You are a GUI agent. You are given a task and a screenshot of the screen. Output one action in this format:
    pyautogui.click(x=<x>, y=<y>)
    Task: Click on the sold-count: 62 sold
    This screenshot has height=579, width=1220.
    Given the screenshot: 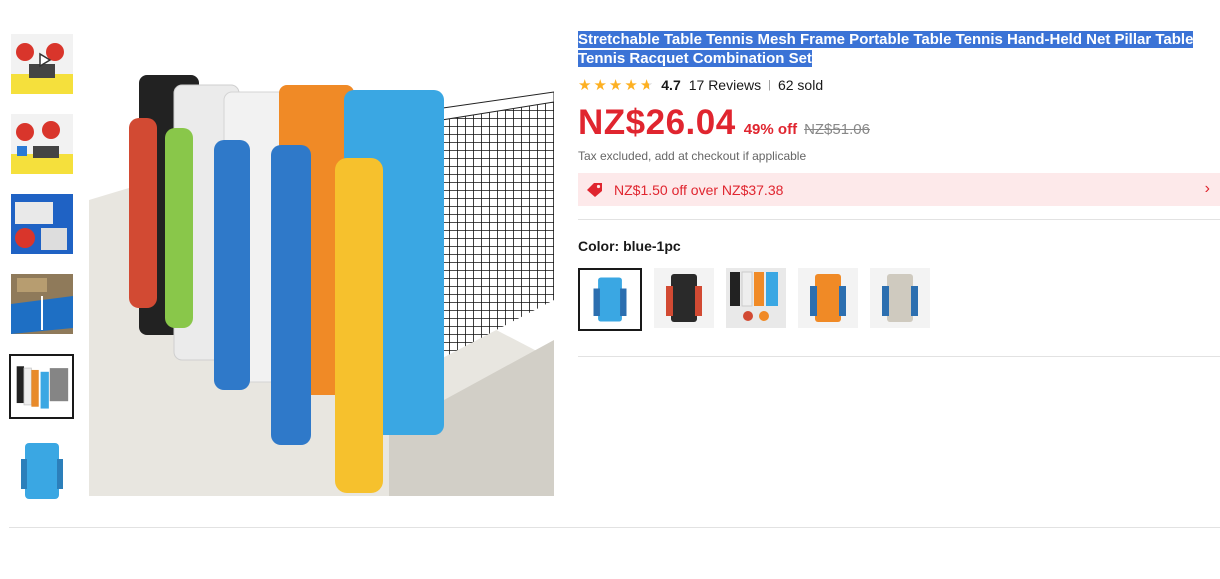 What is the action you would take?
    pyautogui.click(x=800, y=85)
    